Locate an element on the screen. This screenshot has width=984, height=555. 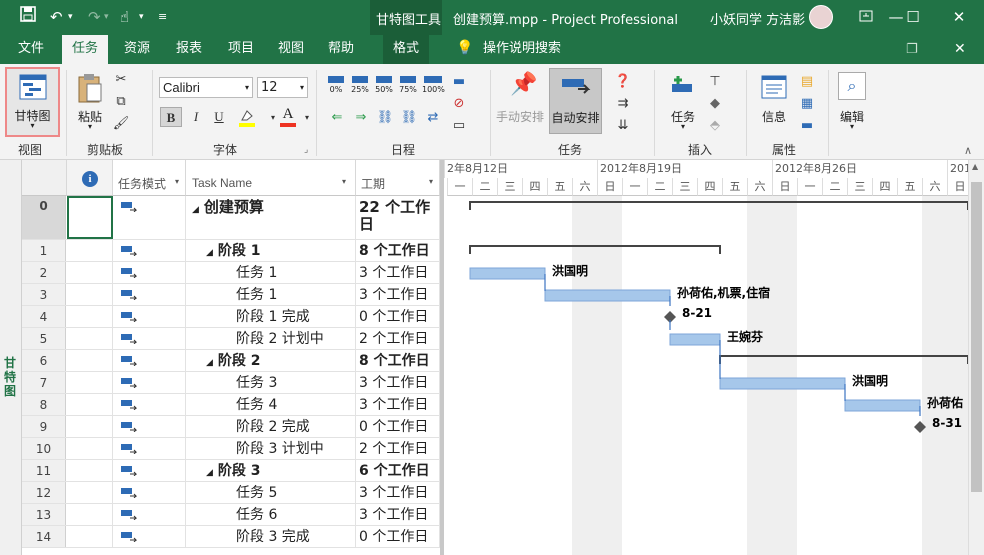
task-row: 1 ◢ 阶段 1 8 个工作日 is located at coordinates (231, 251).